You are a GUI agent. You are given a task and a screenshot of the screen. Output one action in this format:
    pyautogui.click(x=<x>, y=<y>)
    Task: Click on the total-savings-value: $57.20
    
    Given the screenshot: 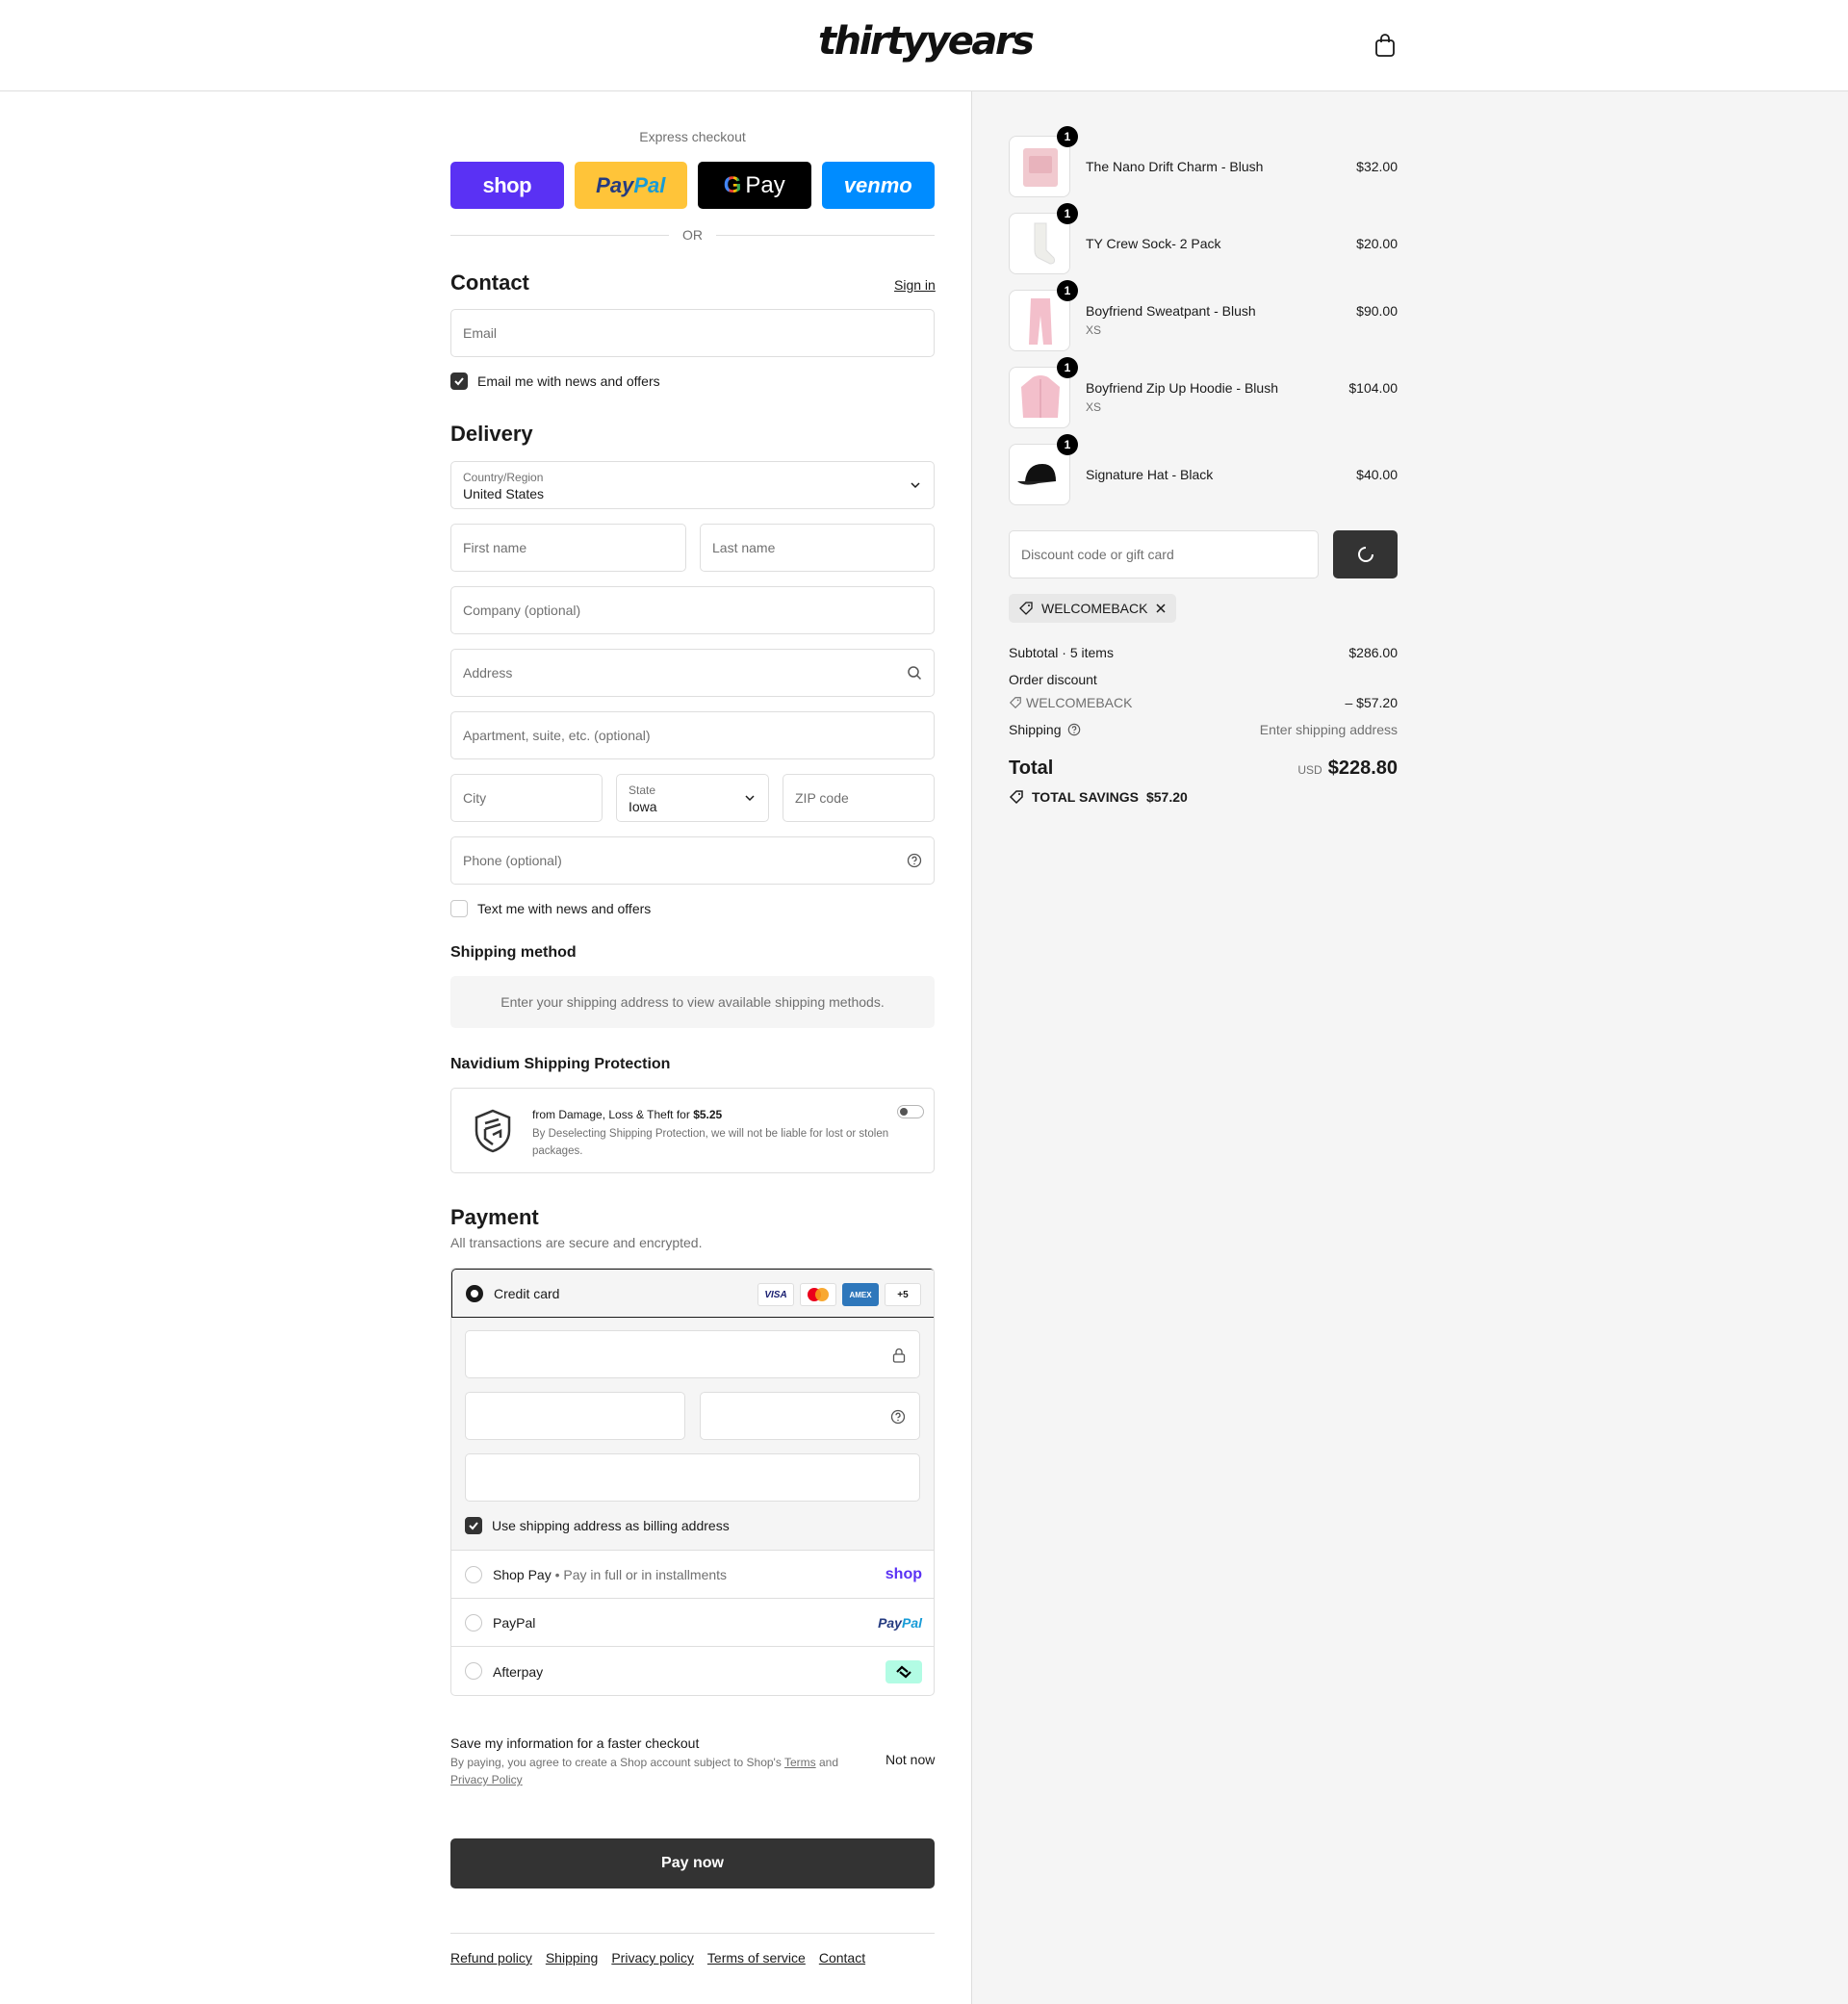 What is the action you would take?
    pyautogui.click(x=1166, y=797)
    